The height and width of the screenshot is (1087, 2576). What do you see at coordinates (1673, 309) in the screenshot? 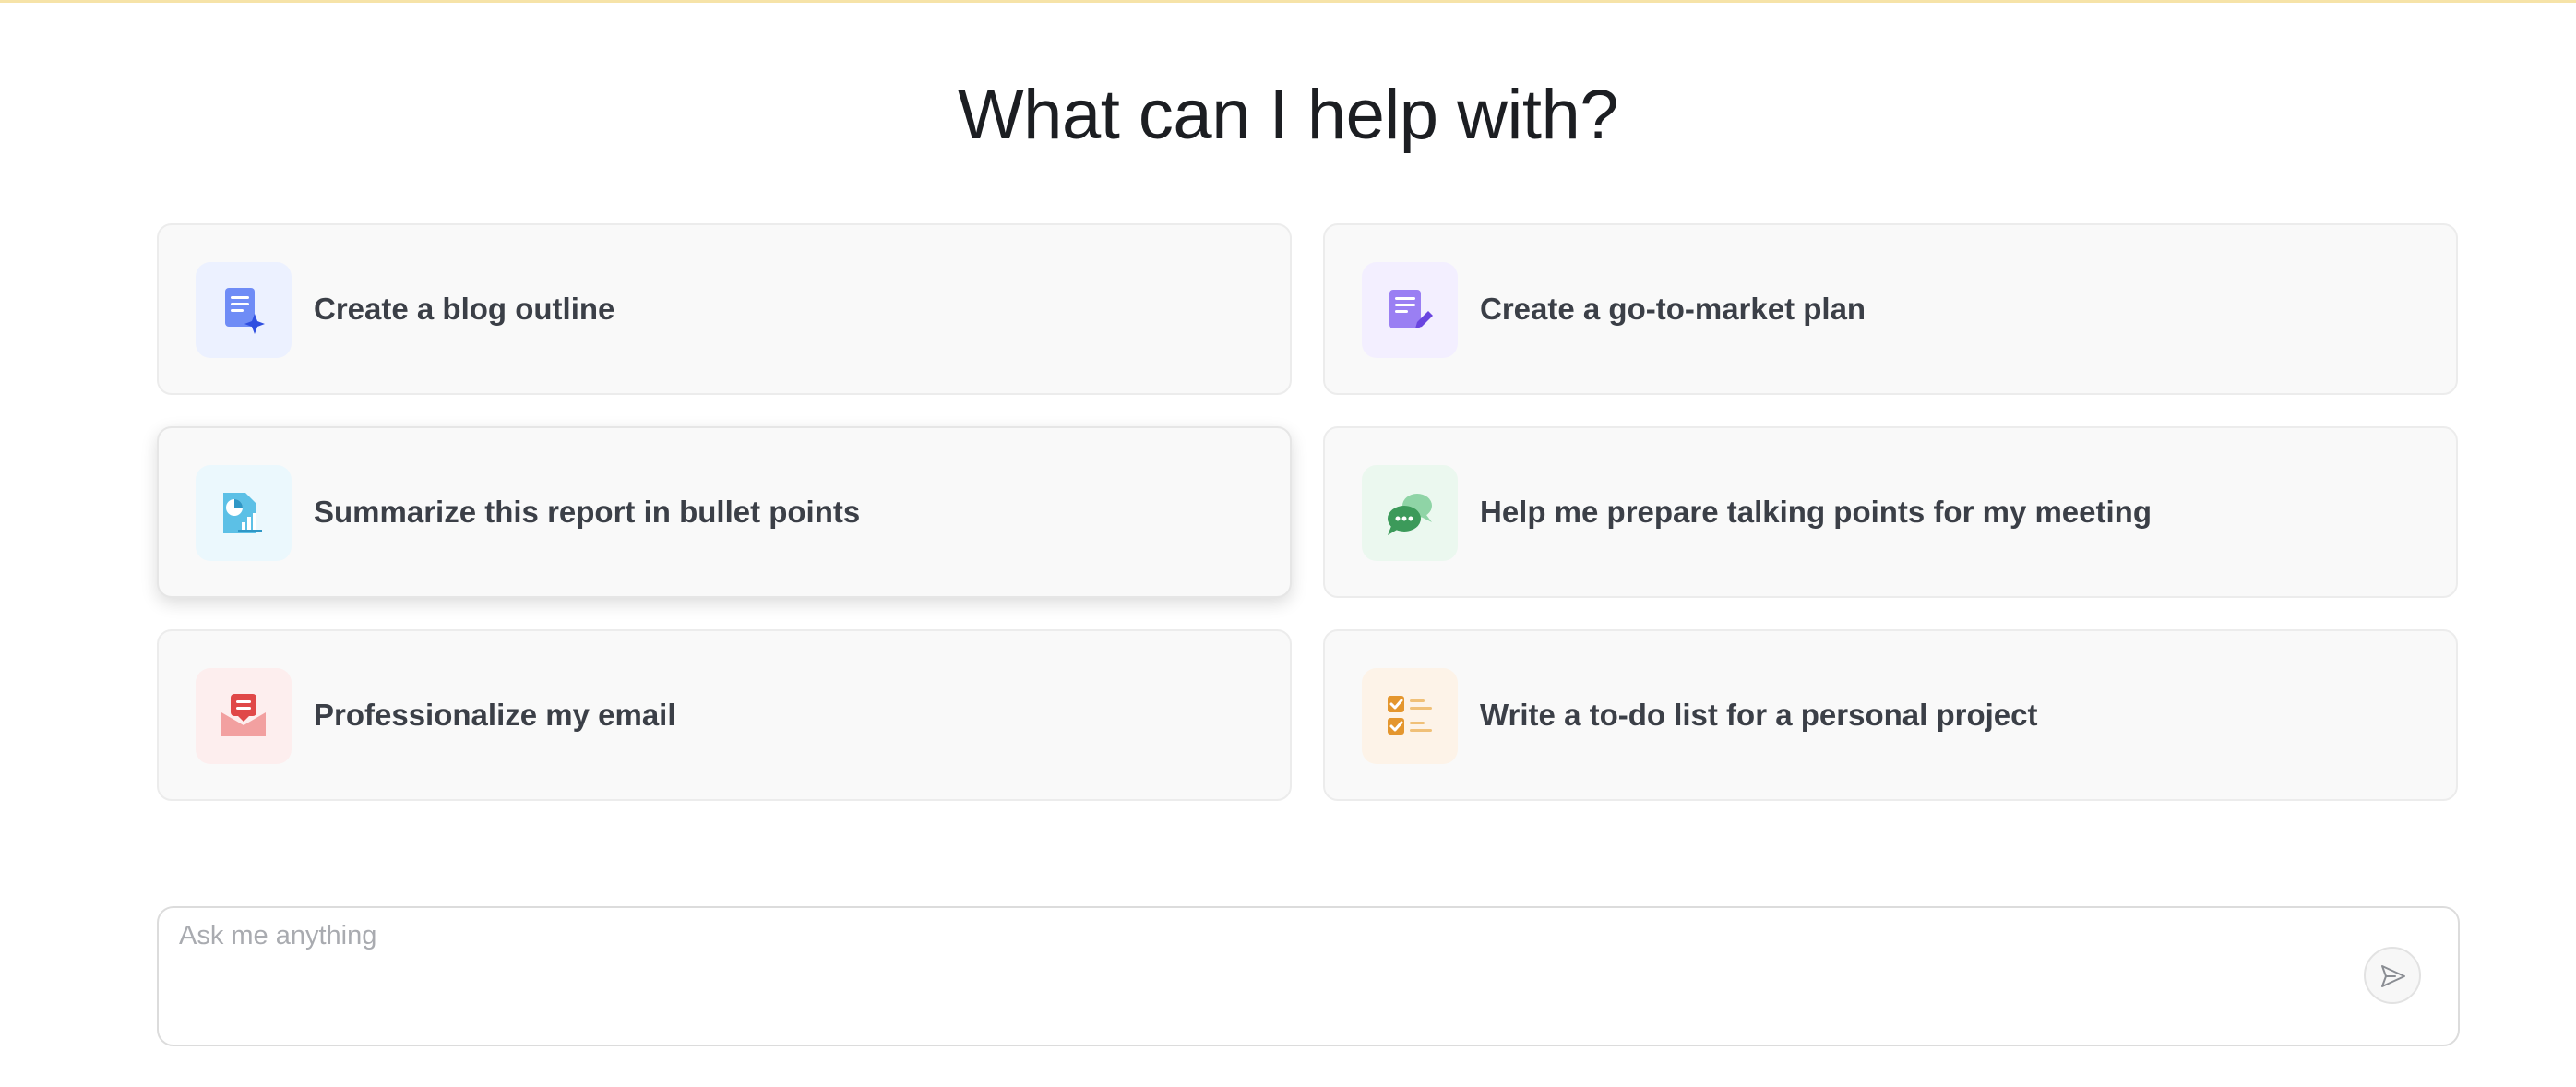
I see `suggestion-label: Create a go-to-market plan` at bounding box center [1673, 309].